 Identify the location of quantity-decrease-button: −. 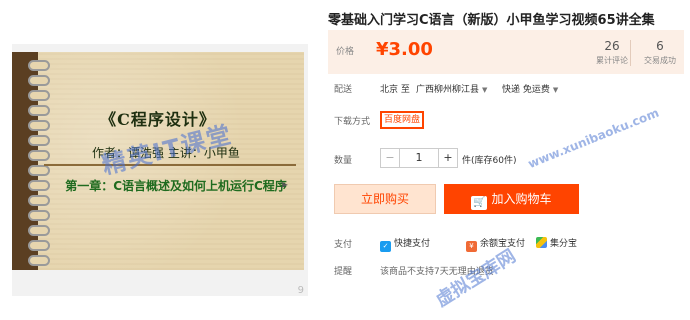
(390, 158).